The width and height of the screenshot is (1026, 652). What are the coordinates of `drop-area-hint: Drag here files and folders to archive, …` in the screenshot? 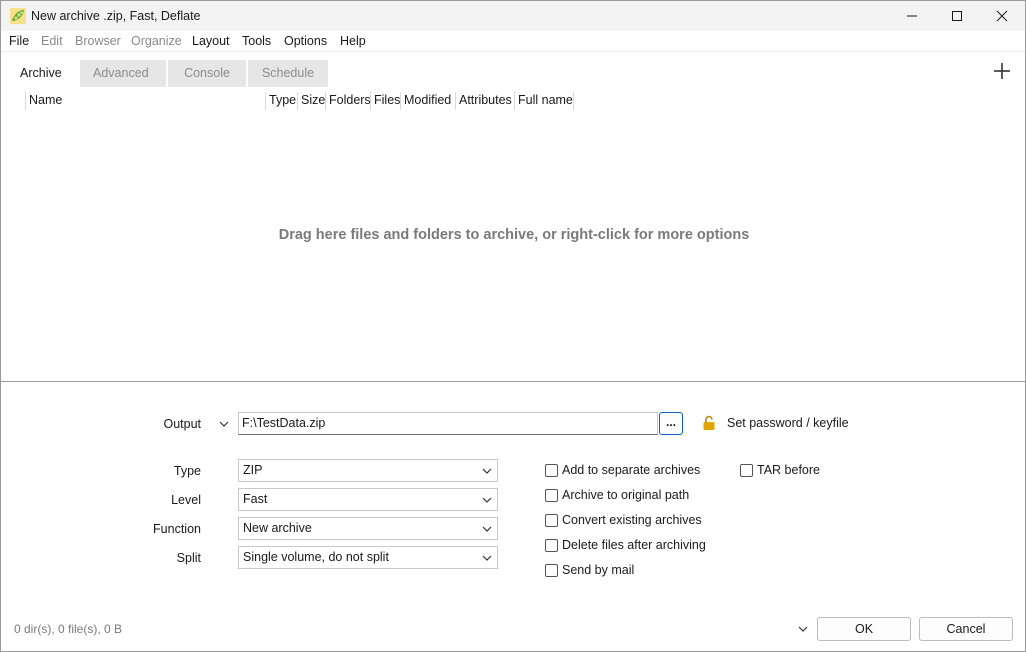 It's located at (513, 235).